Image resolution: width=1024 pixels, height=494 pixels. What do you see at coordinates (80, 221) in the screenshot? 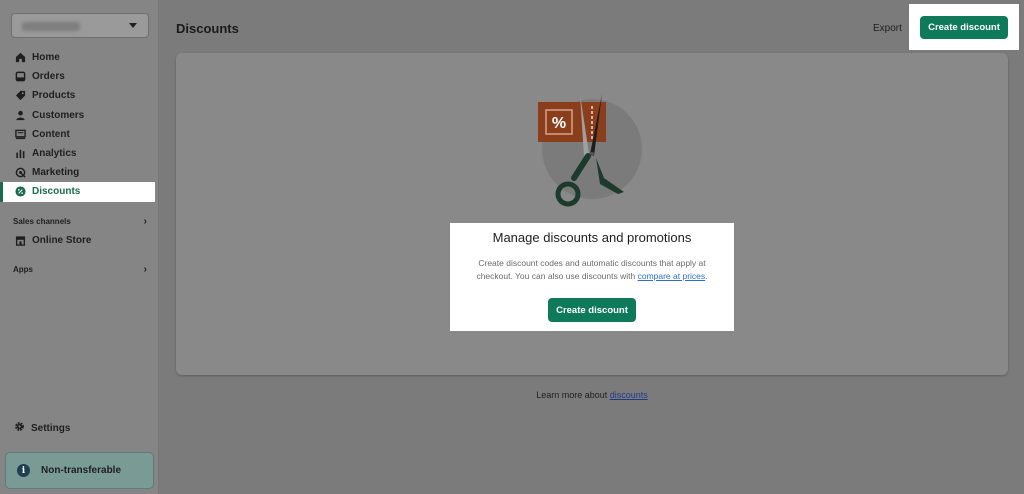
I see `sales-channels-header: Sales channels ›` at bounding box center [80, 221].